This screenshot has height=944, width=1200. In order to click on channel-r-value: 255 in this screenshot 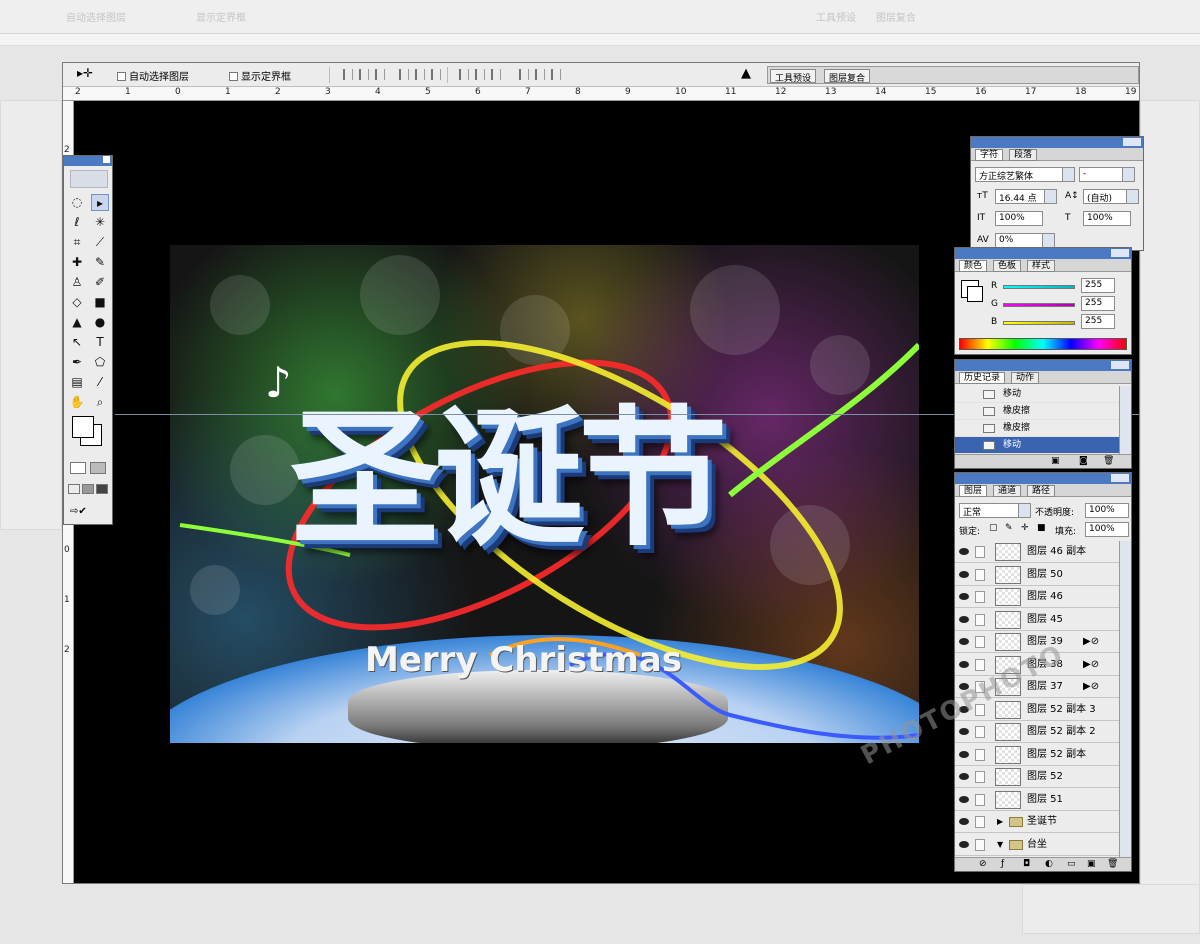, I will do `click(1098, 285)`.